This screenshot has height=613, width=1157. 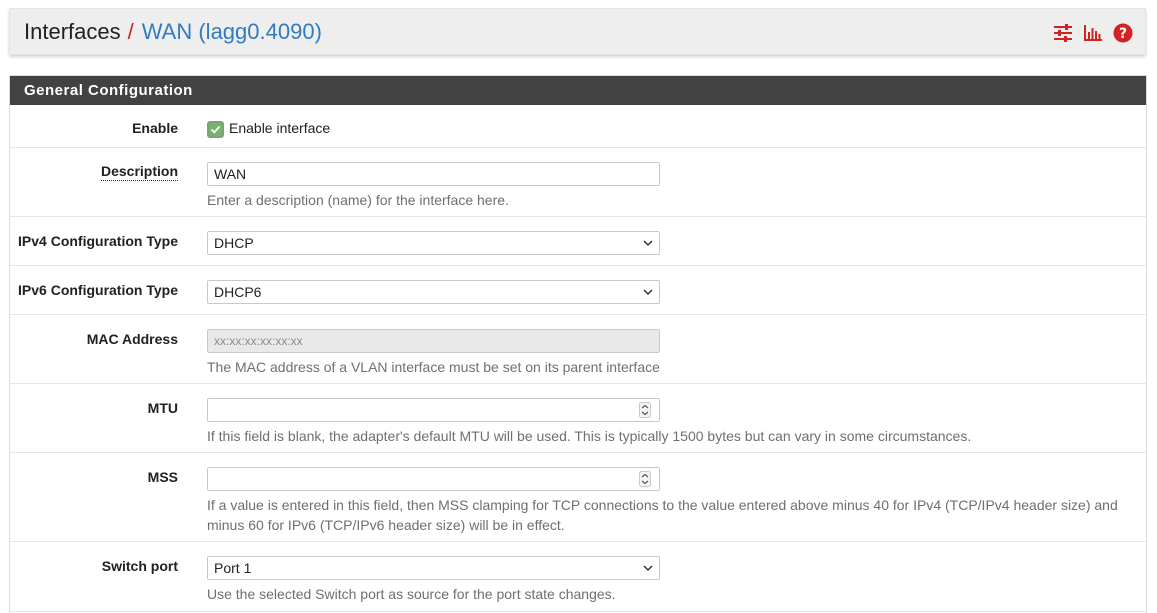 What do you see at coordinates (132, 339) in the screenshot?
I see `mac-address-label: MAC Address` at bounding box center [132, 339].